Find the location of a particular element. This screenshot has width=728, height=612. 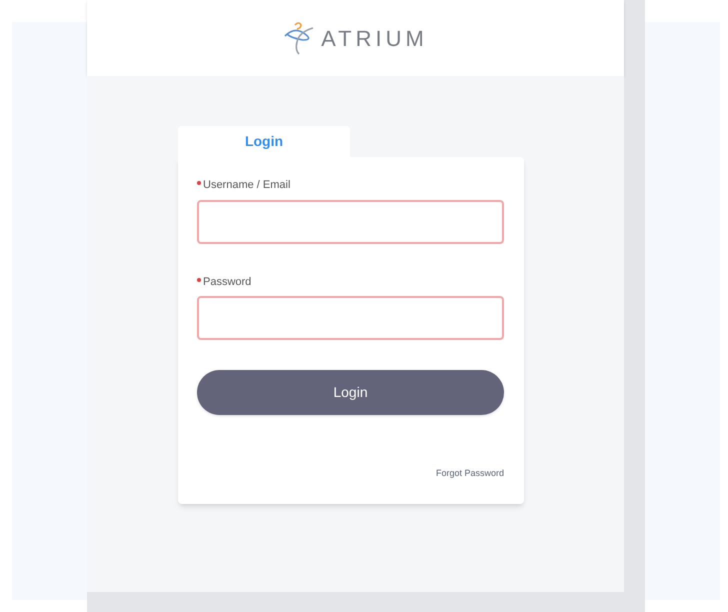

login-tab: Login is located at coordinates (264, 141).